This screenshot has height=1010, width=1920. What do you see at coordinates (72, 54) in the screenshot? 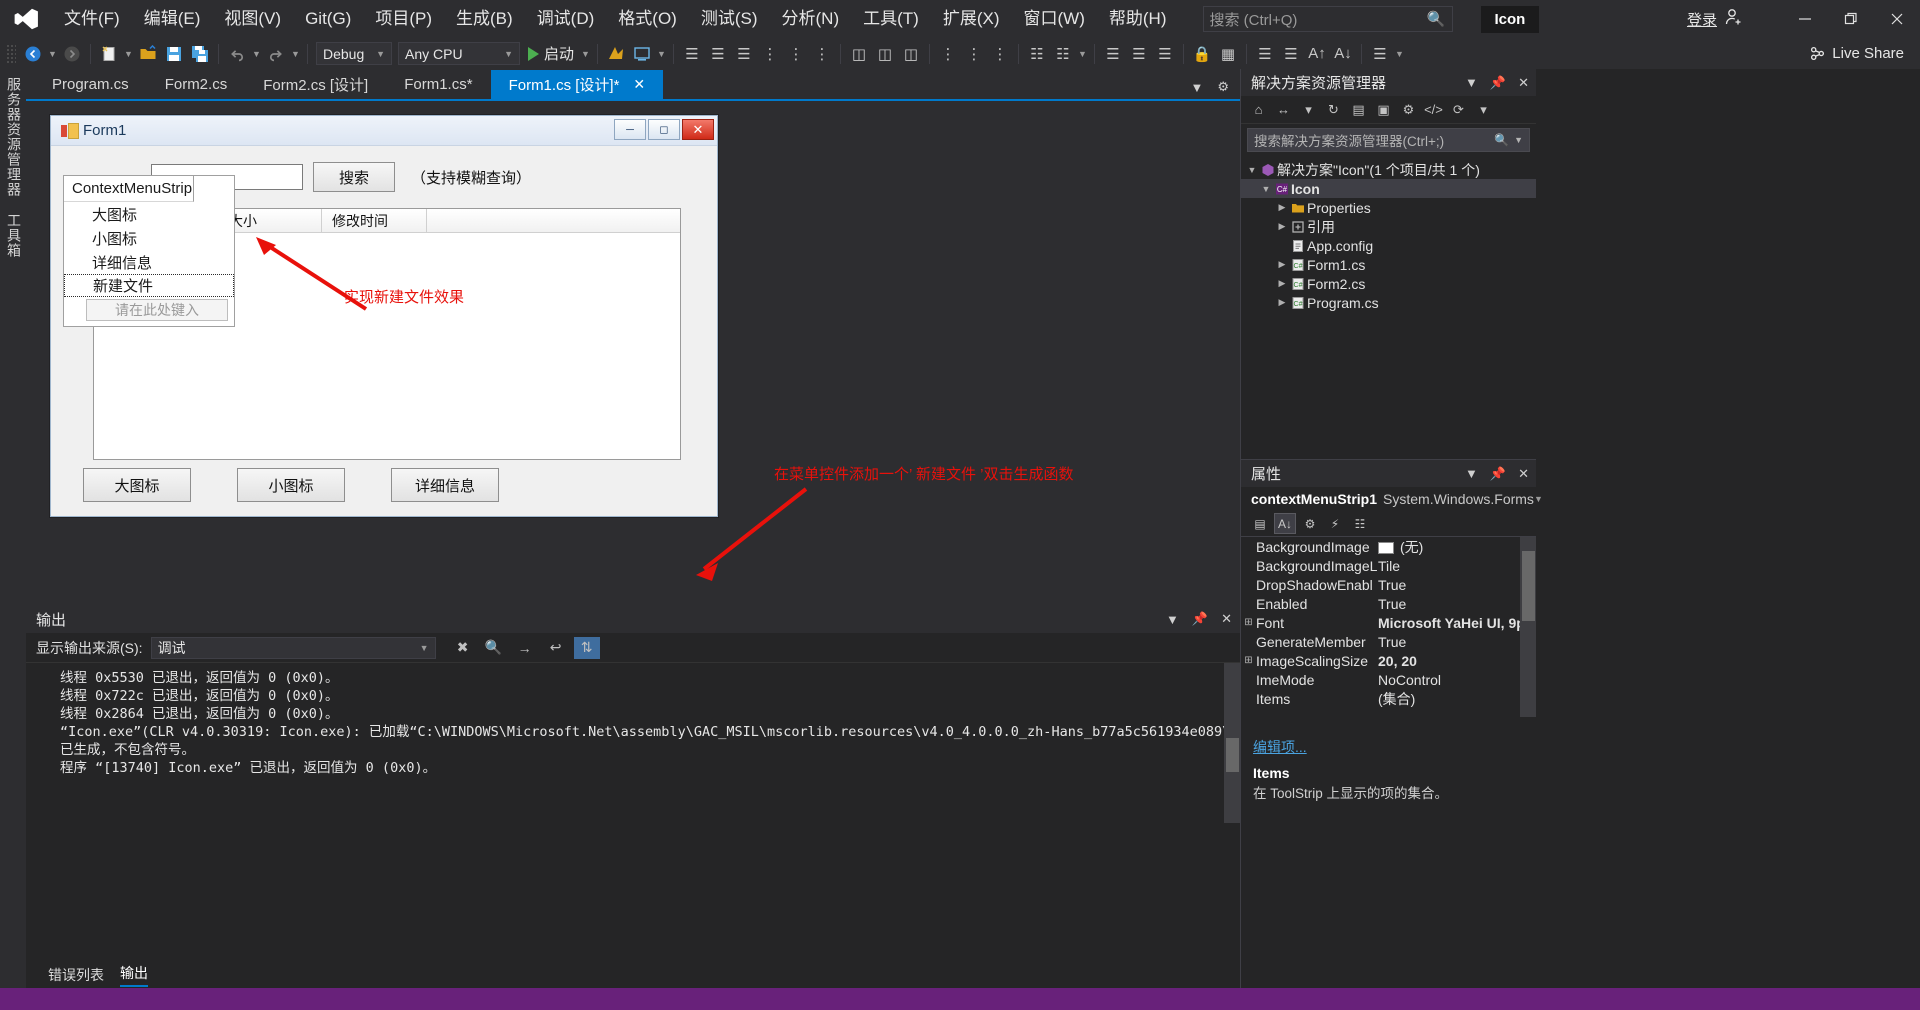
I see `navigate-forward-icon` at bounding box center [72, 54].